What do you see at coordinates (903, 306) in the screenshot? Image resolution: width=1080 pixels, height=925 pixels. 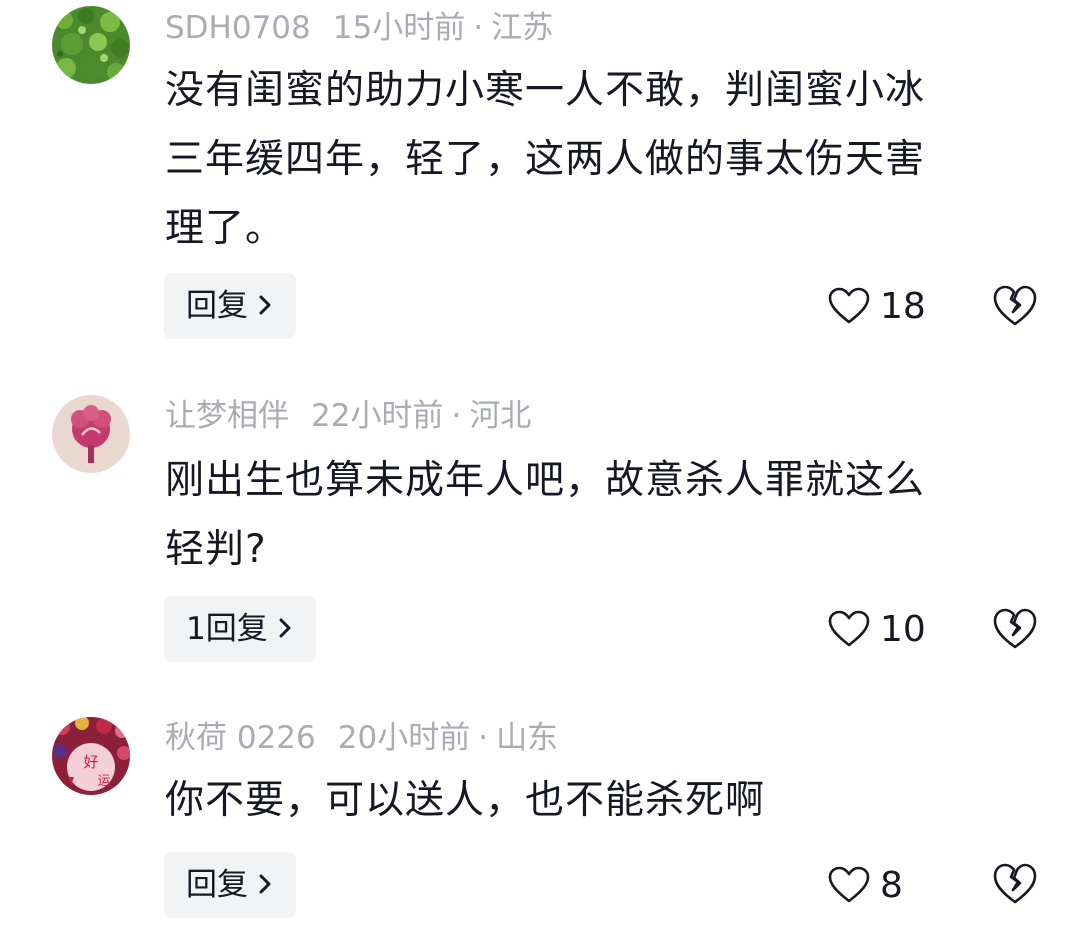 I see `like-count: 18` at bounding box center [903, 306].